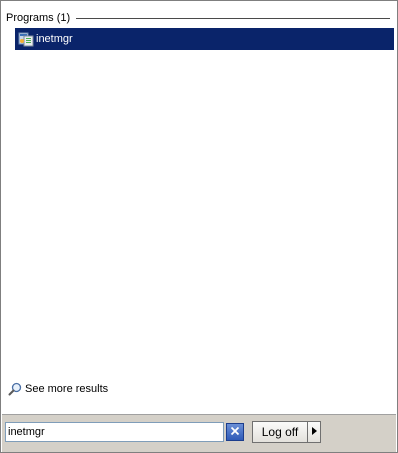 The width and height of the screenshot is (398, 453). What do you see at coordinates (204, 39) in the screenshot?
I see `result-item-inetmgr: inetmgr` at bounding box center [204, 39].